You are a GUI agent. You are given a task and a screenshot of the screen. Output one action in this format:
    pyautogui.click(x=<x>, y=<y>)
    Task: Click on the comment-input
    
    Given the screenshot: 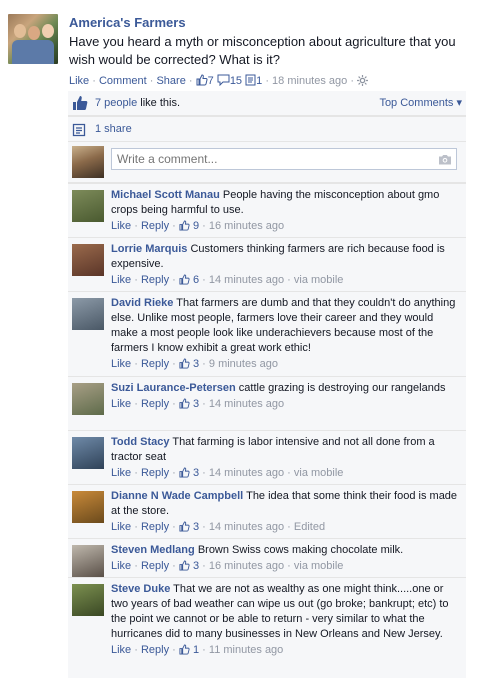 What is the action you would take?
    pyautogui.click(x=284, y=159)
    